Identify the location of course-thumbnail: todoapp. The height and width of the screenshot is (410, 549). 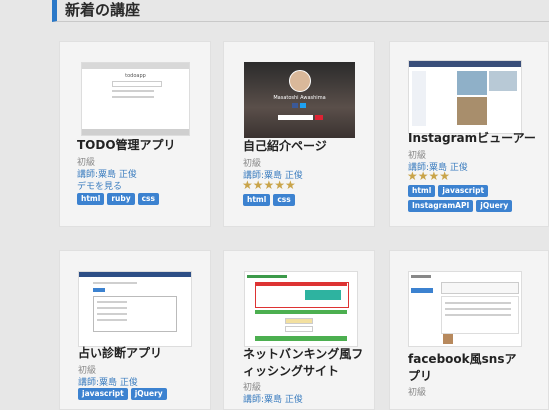
(135, 99).